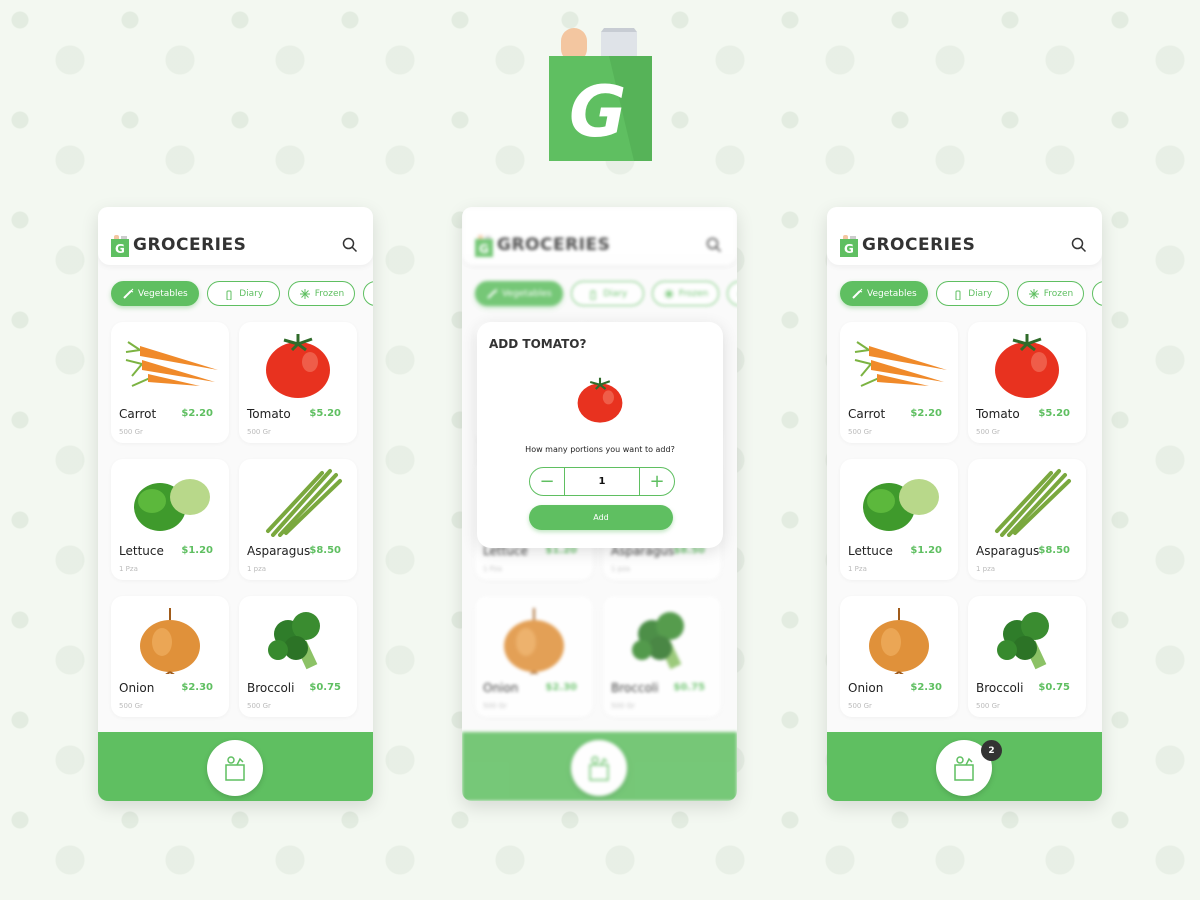 The height and width of the screenshot is (900, 1200). I want to click on product-unit: 1 Pza, so click(492, 569).